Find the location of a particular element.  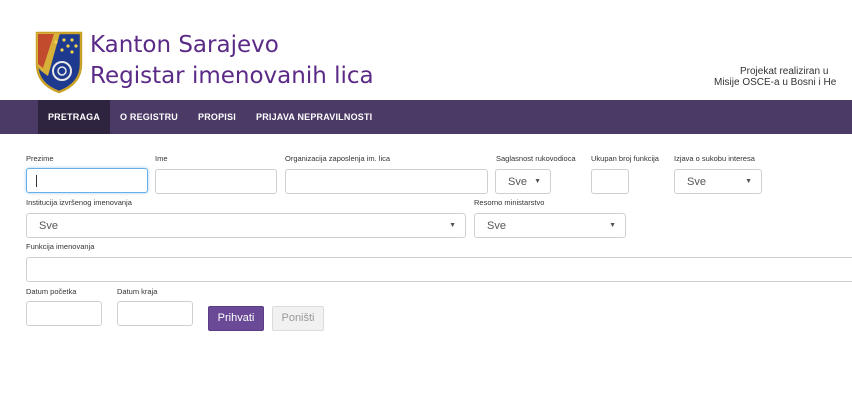

saglasnost-value: Sve is located at coordinates (517, 182).